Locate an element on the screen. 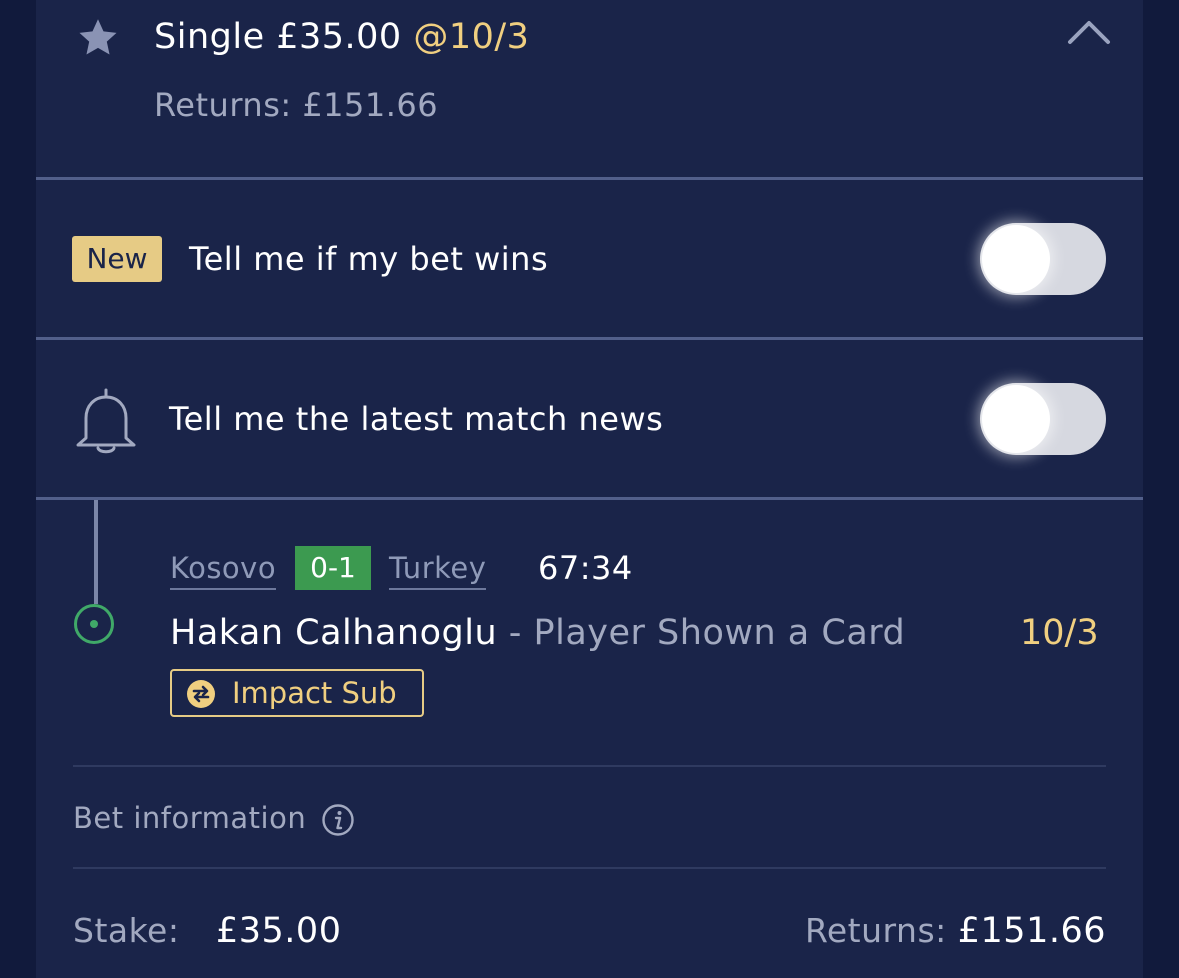 The height and width of the screenshot is (978, 1179). impact-sub-badge: Impact Sub is located at coordinates (297, 693).